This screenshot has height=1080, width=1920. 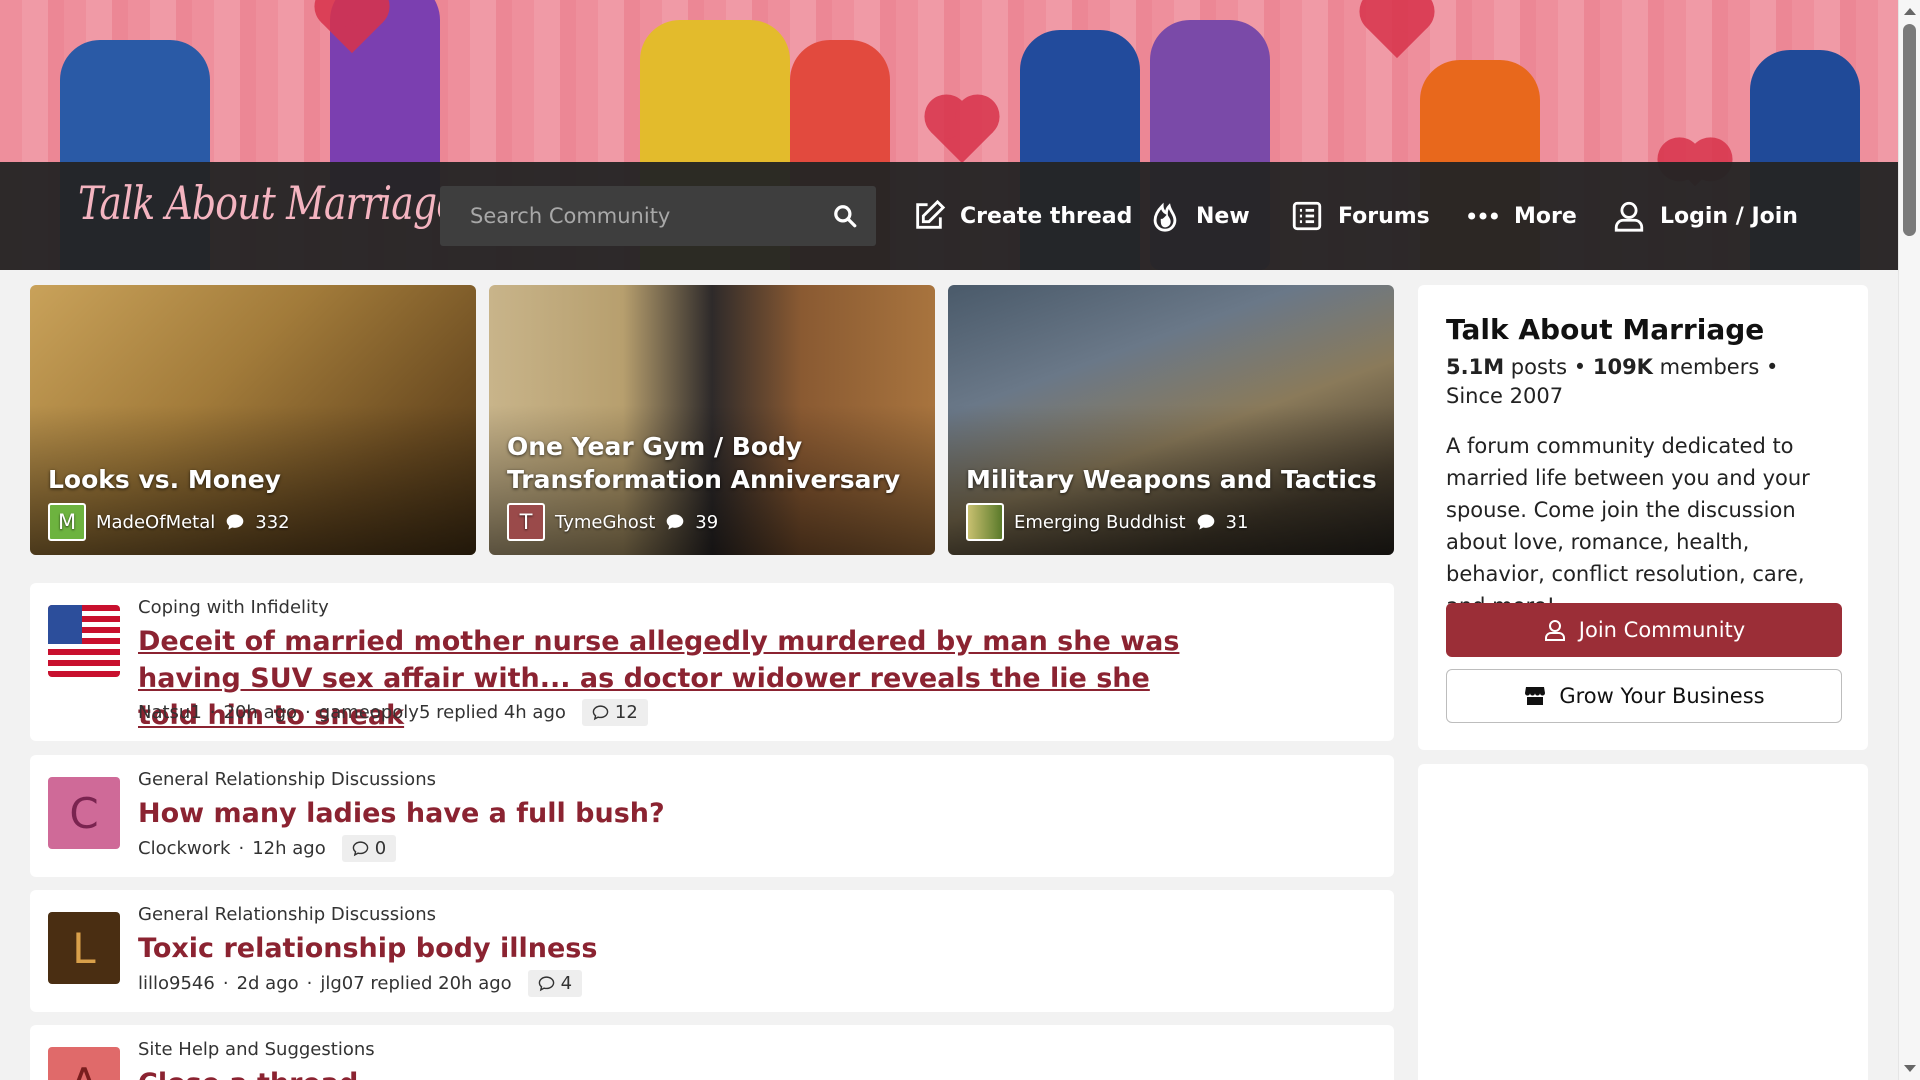 I want to click on new-label: New, so click(x=1223, y=216).